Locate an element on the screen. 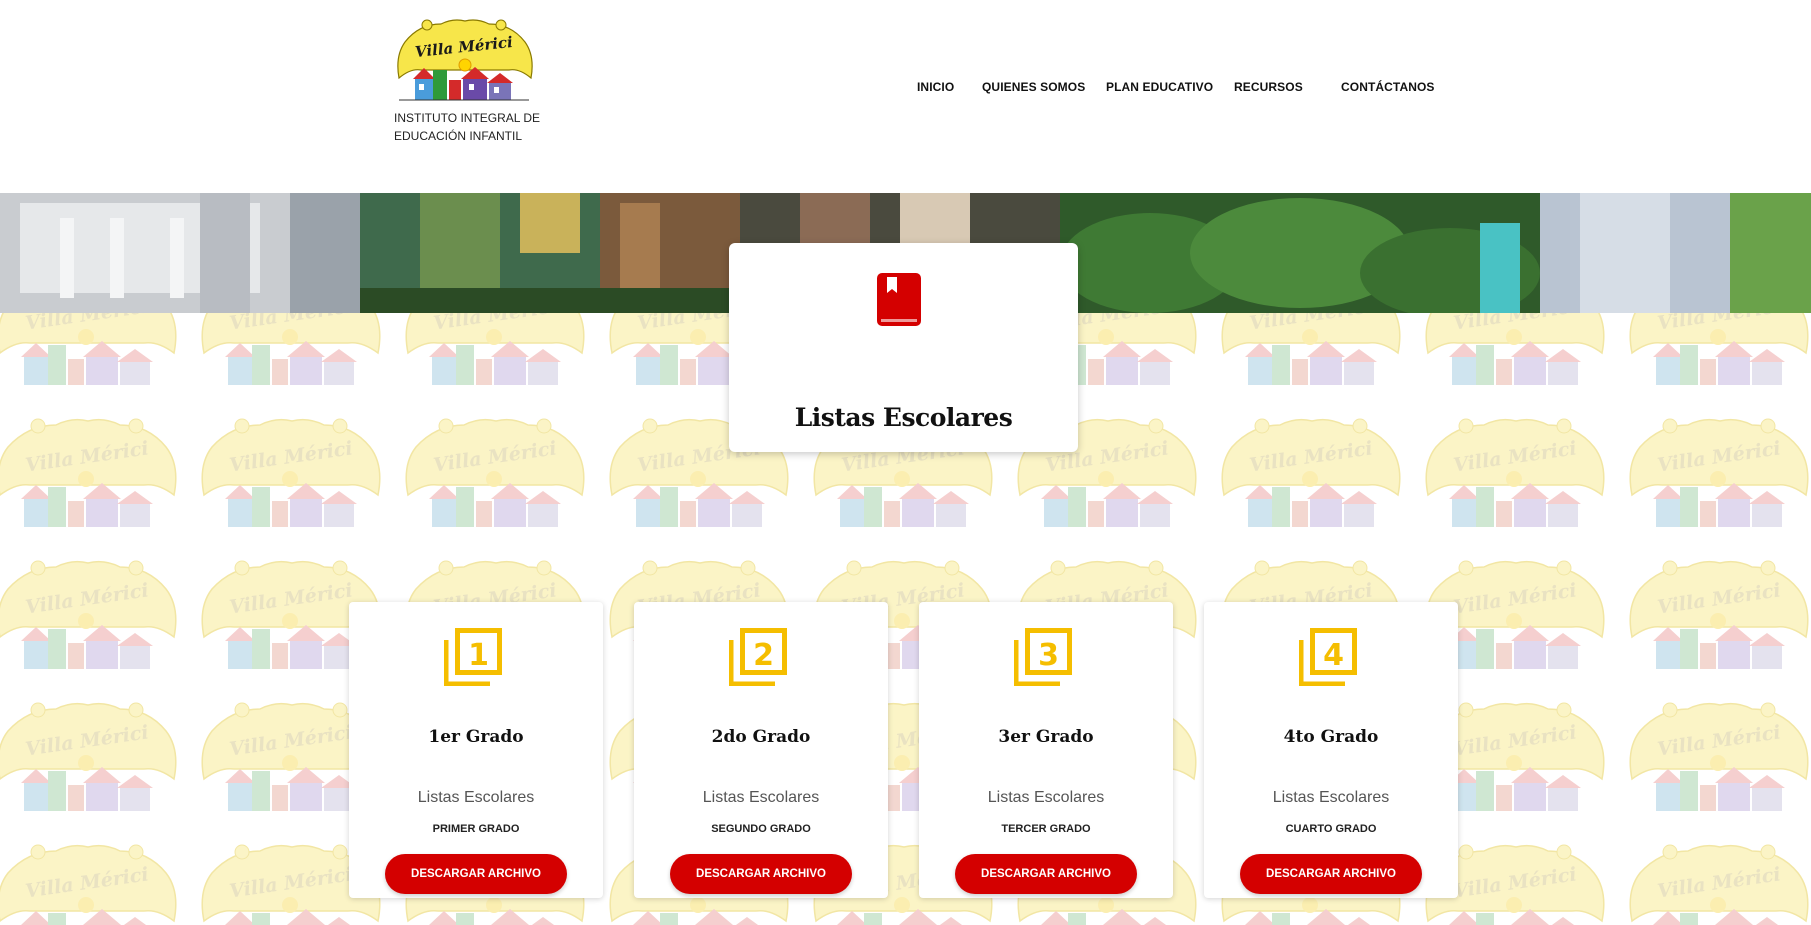  svg-text: 3 is located at coordinates (1048, 655).